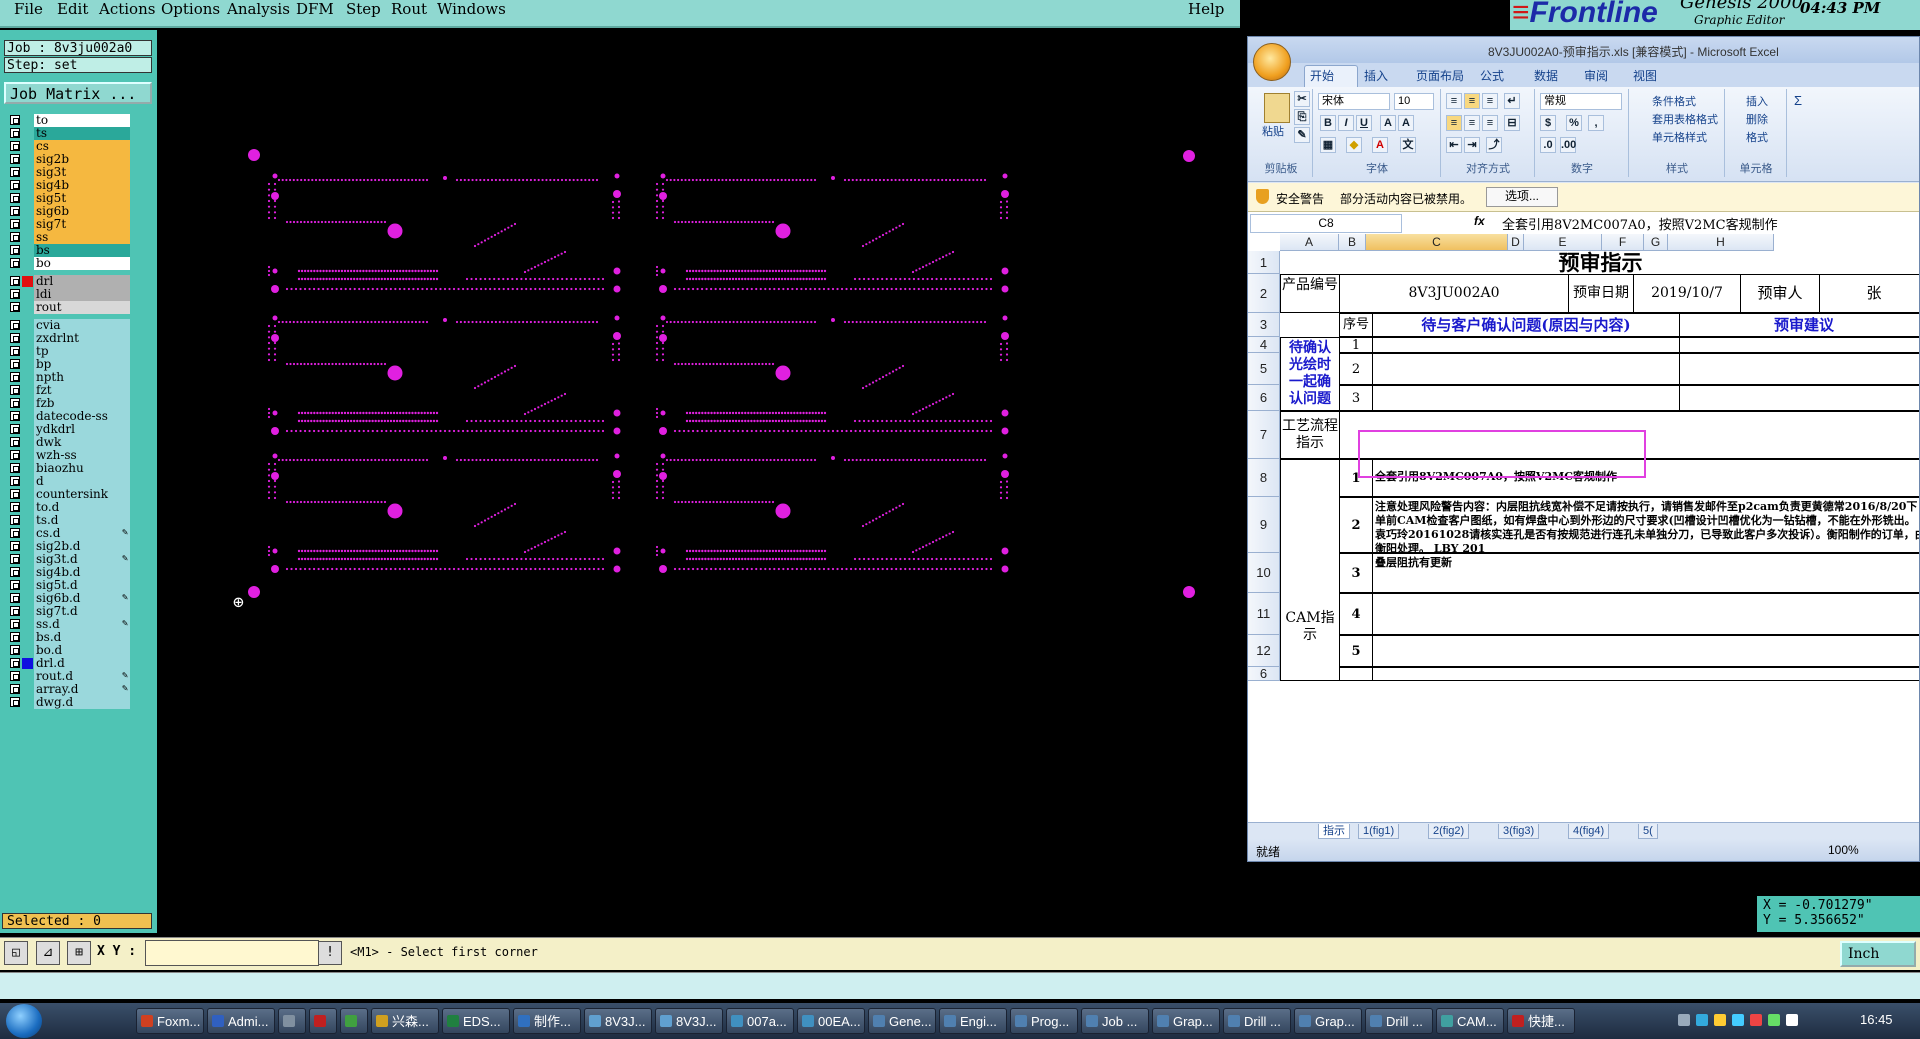 This screenshot has width=1920, height=1039. Describe the element at coordinates (1326, 223) in the screenshot. I see `name-box: C8` at that location.